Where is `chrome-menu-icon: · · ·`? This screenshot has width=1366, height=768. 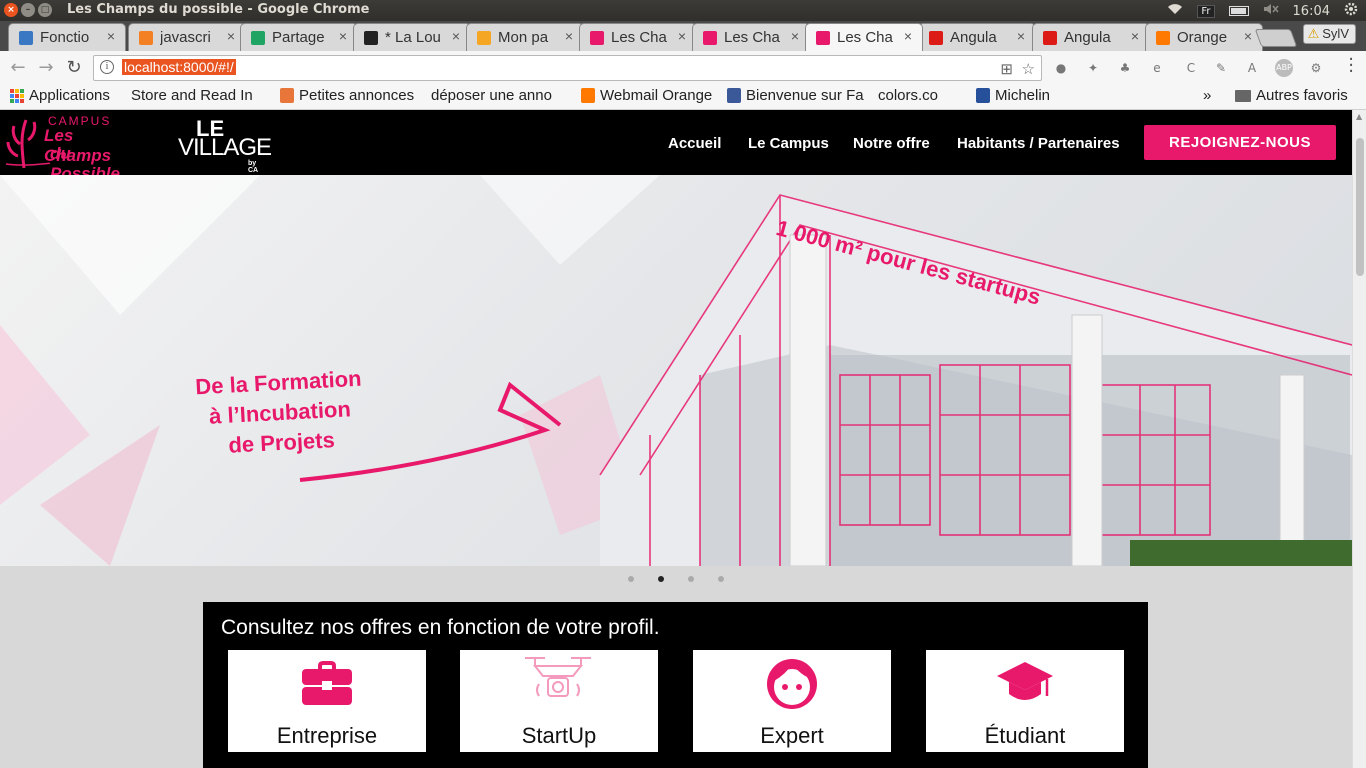 chrome-menu-icon: · · · is located at coordinates (1351, 66).